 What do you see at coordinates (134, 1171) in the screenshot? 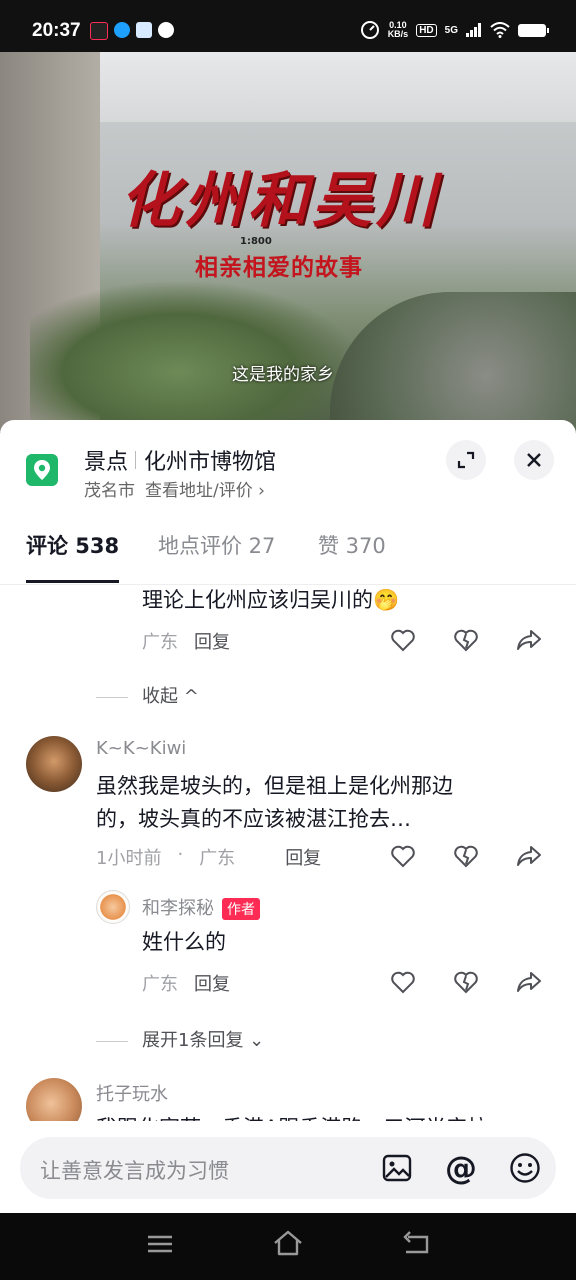
I see `input-placeholder: 让善意发言成为习惯` at bounding box center [134, 1171].